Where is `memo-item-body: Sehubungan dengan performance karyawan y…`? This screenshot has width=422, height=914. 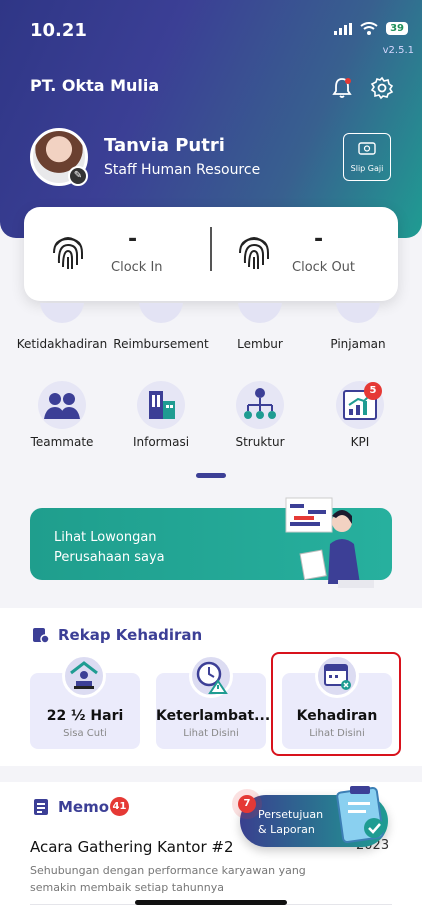 memo-item-body: Sehubungan dengan performance karyawan y… is located at coordinates (168, 879).